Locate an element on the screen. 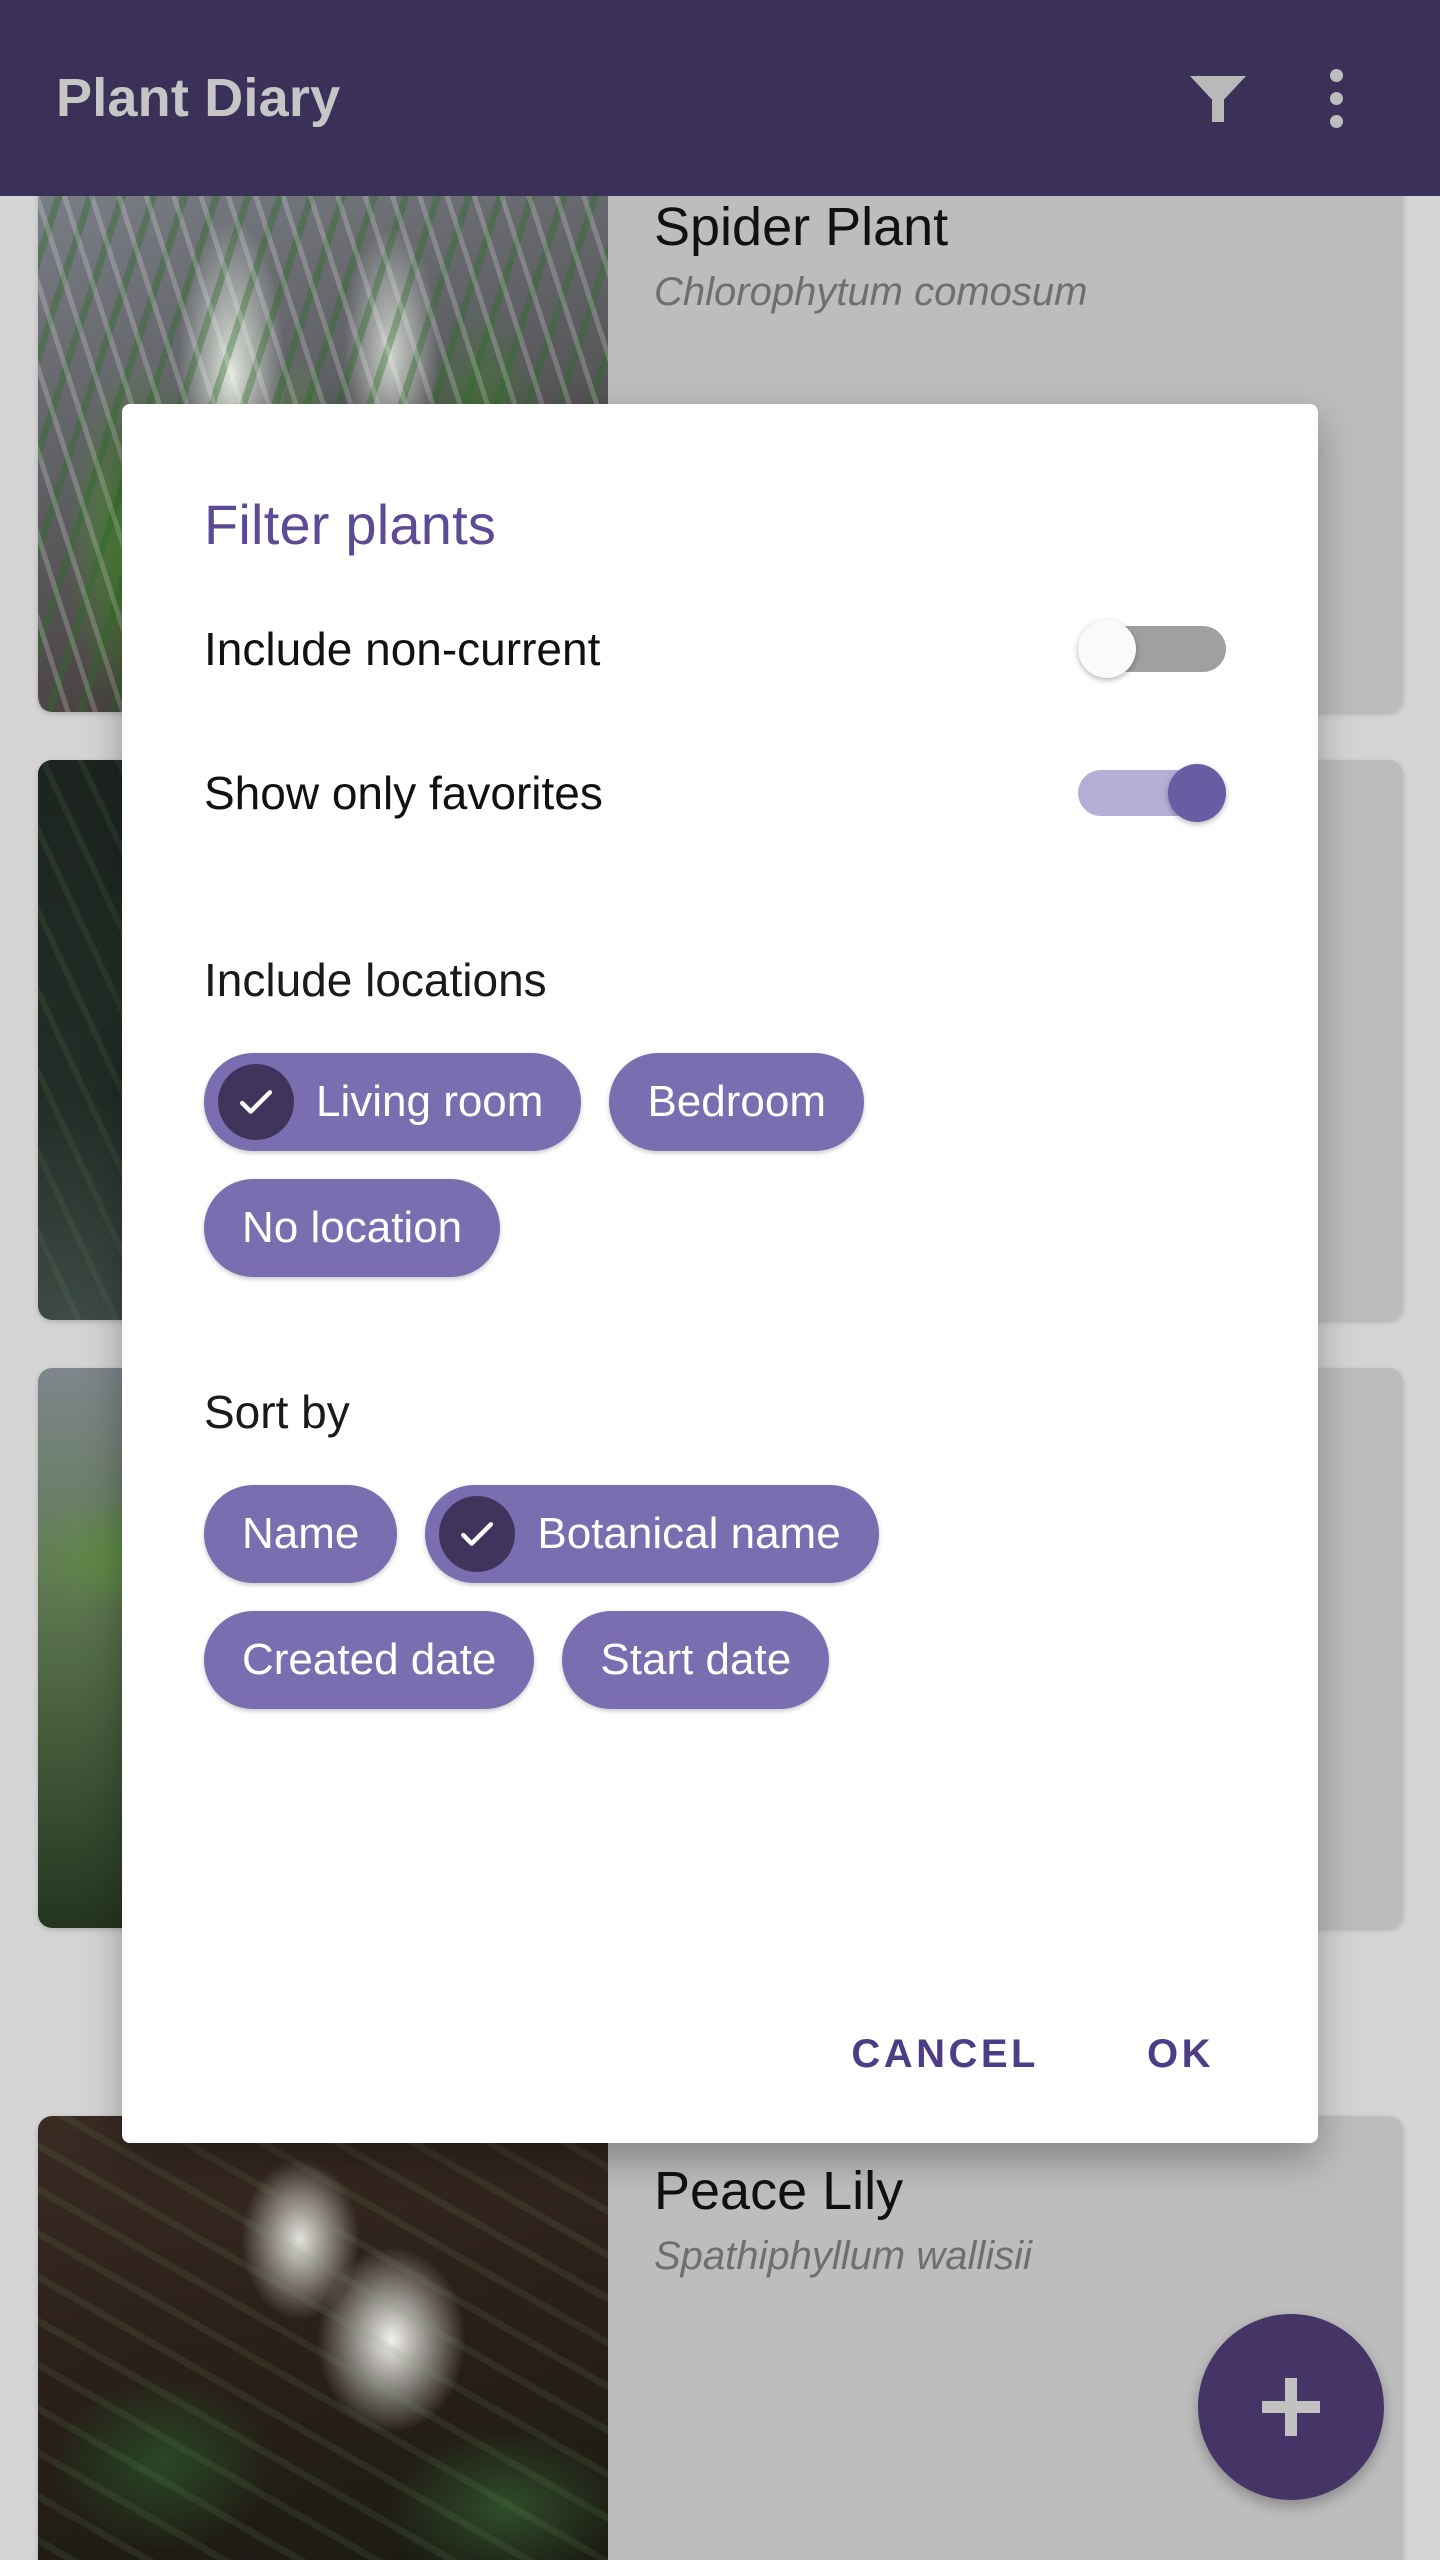 This screenshot has width=1440, height=2560. show-only-favorites-row: Show only favorites is located at coordinates (720, 793).